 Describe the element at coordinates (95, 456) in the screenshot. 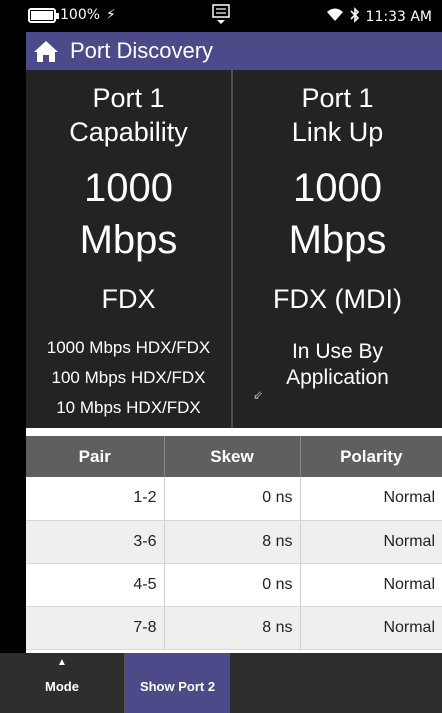

I see `column-header-pair: Pair` at that location.